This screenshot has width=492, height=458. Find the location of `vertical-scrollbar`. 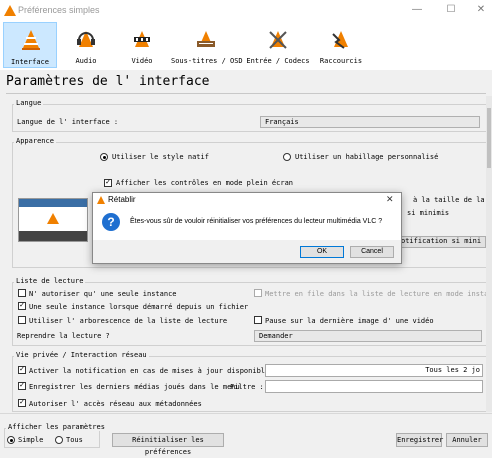

vertical-scrollbar is located at coordinates (489, 254).